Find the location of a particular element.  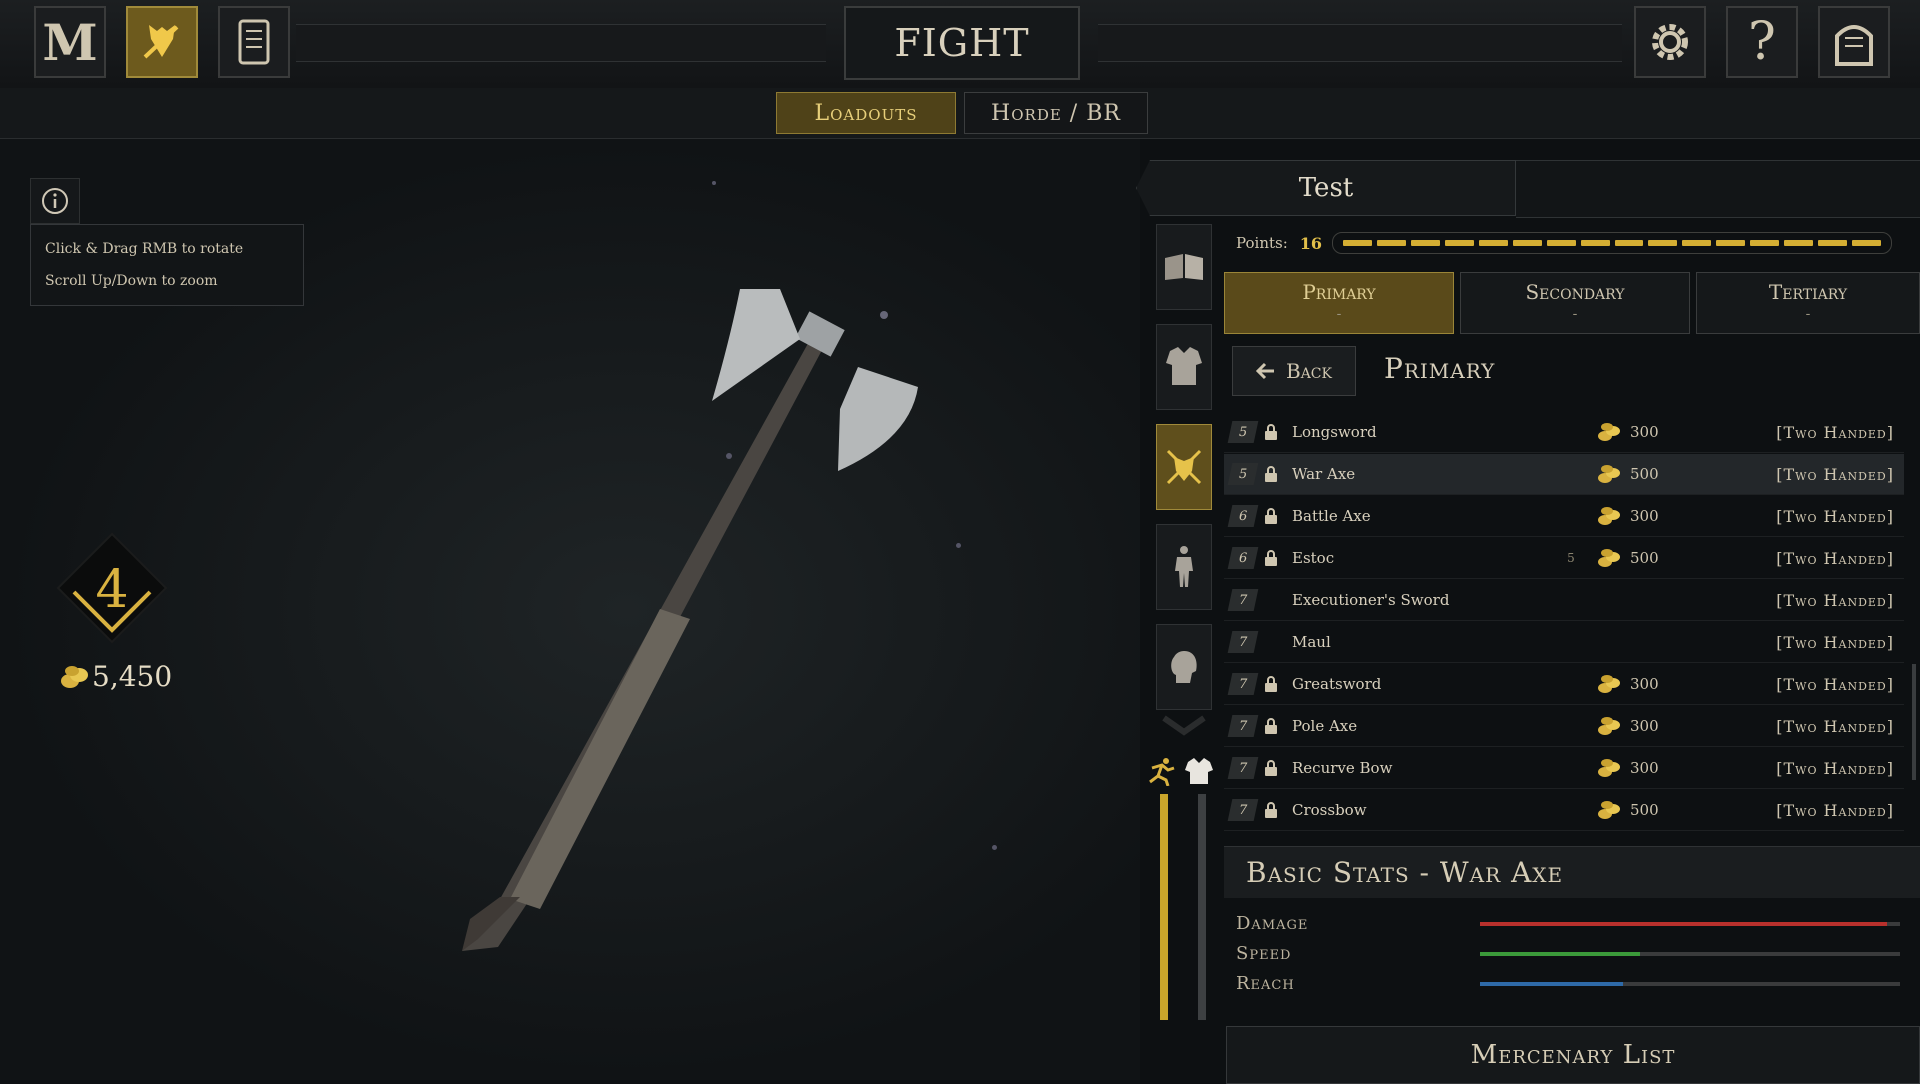

main-menu-button: M is located at coordinates (70, 42).